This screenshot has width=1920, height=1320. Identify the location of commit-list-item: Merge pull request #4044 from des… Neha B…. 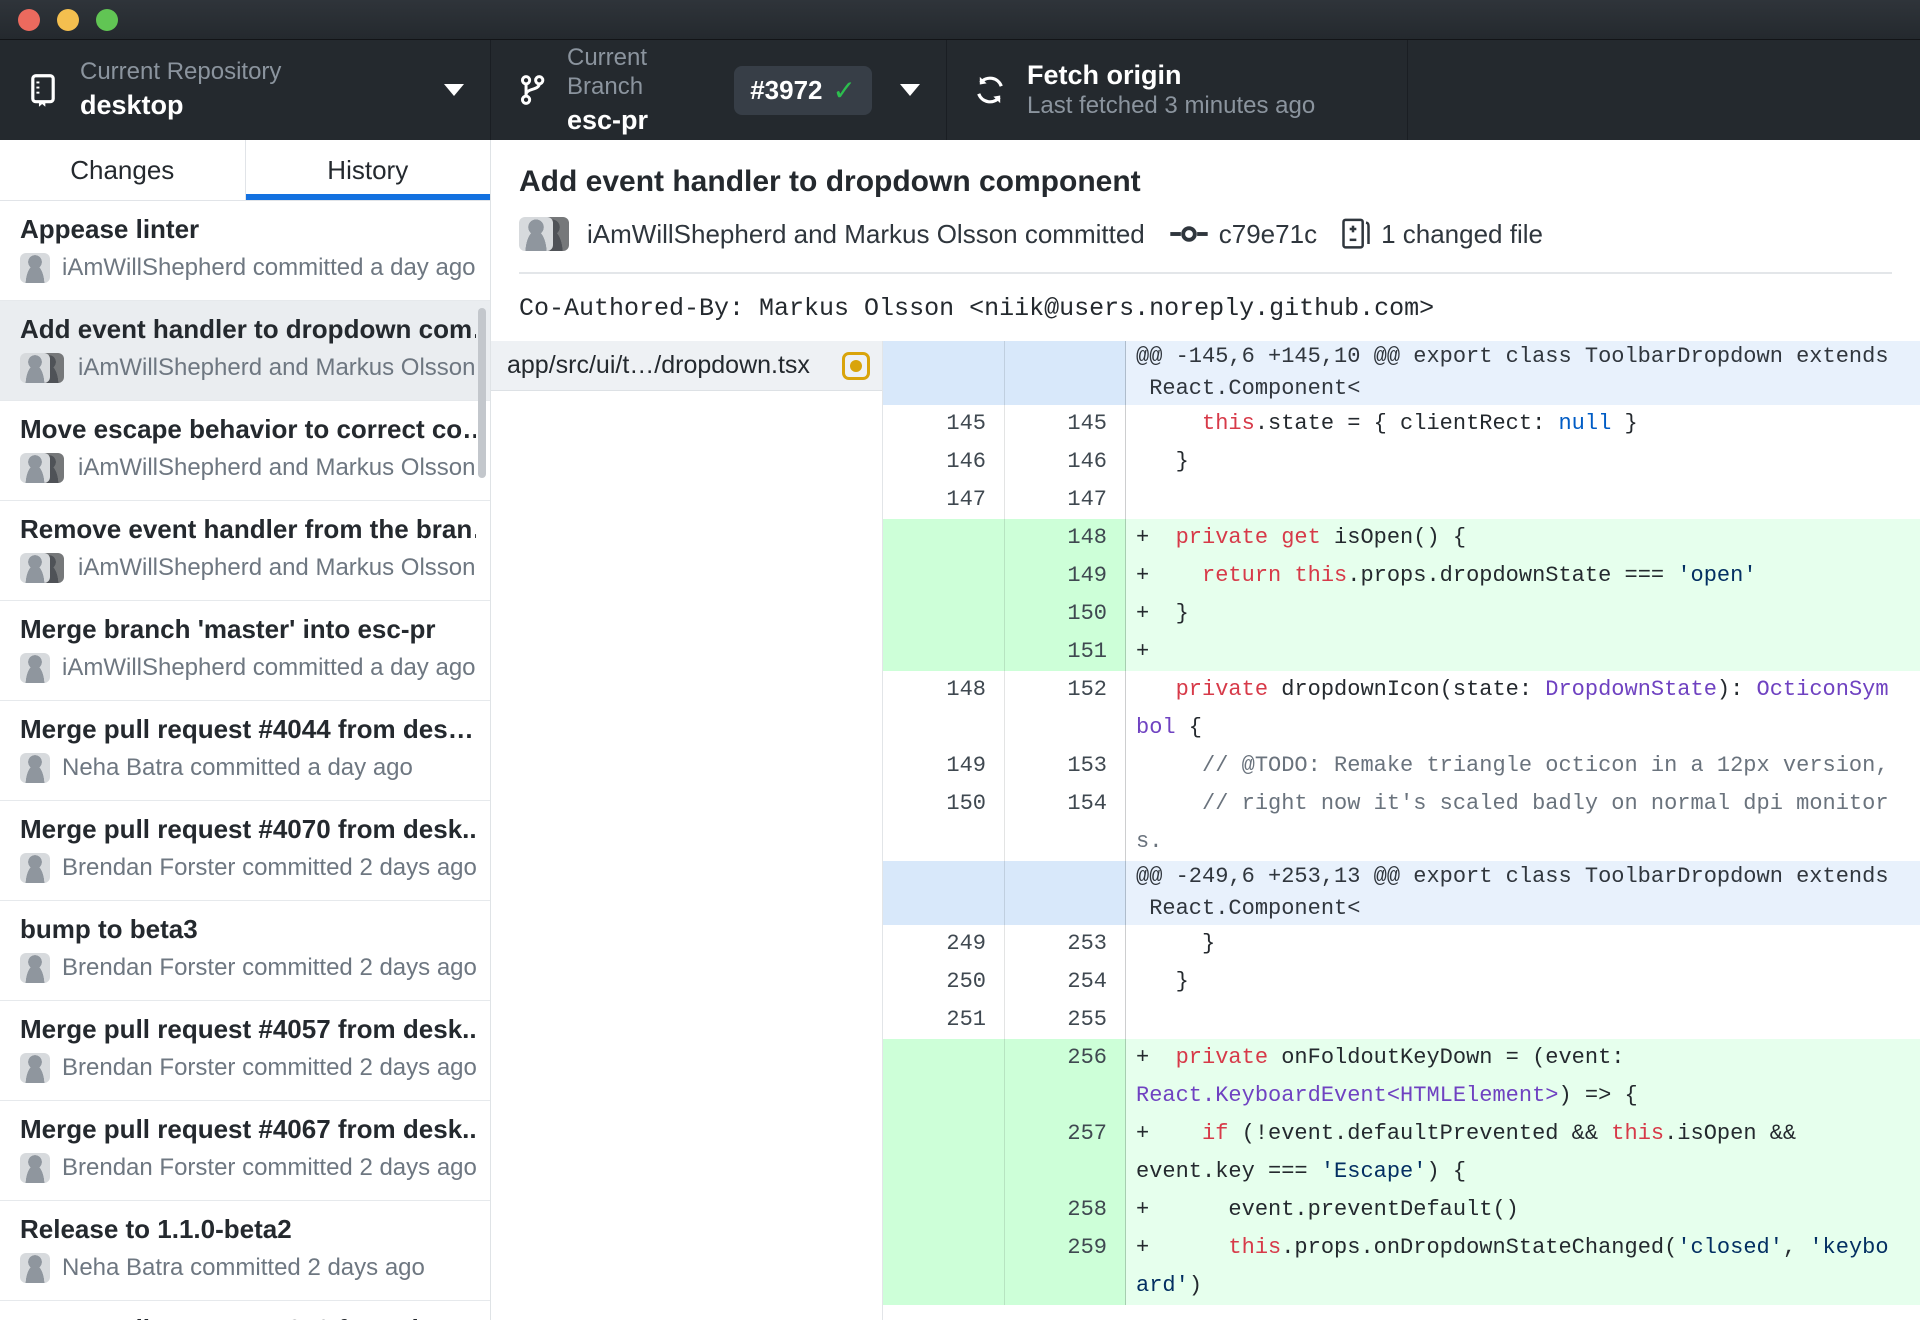
(245, 751).